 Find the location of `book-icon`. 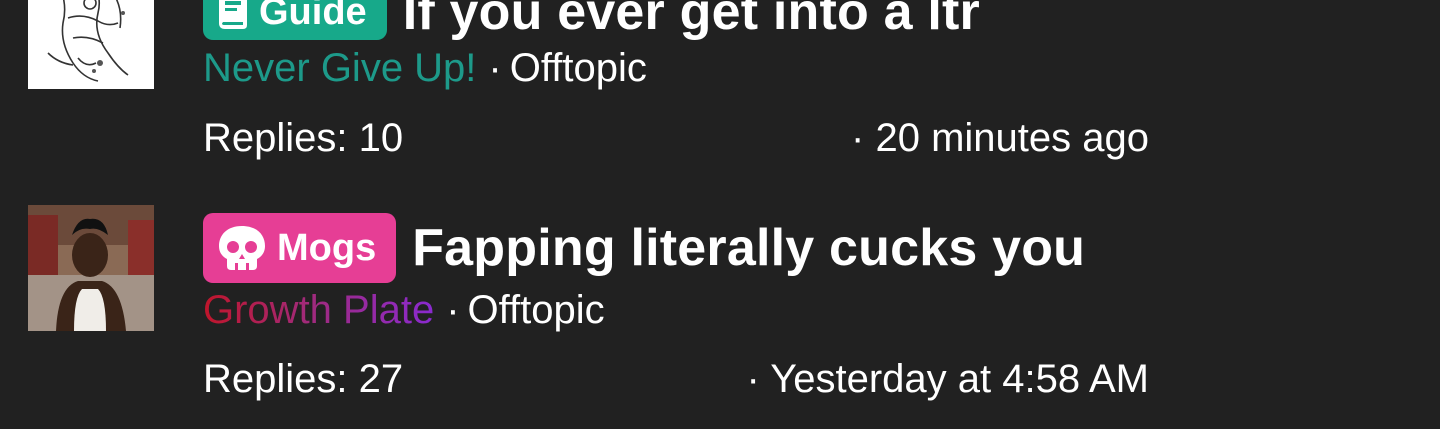

book-icon is located at coordinates (233, 14).